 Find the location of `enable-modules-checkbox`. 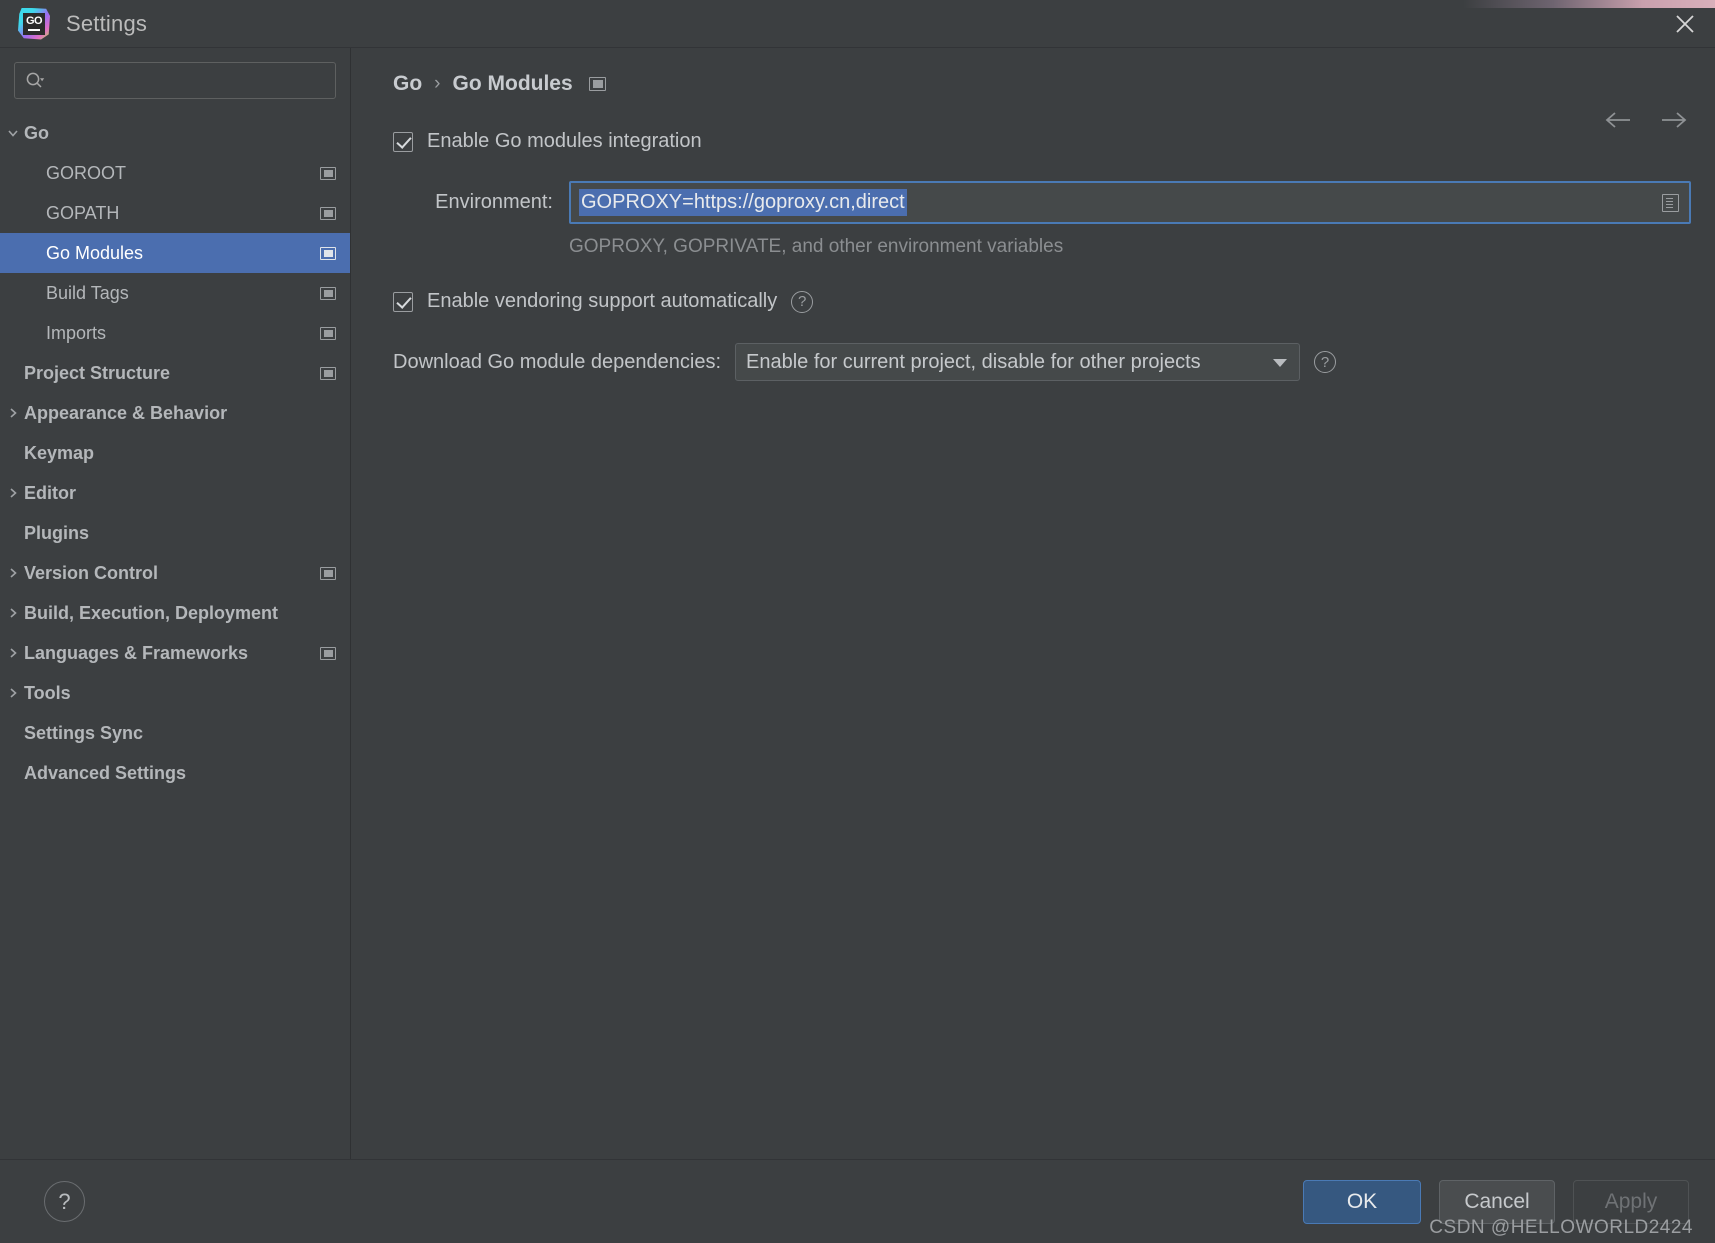

enable-modules-checkbox is located at coordinates (403, 141).